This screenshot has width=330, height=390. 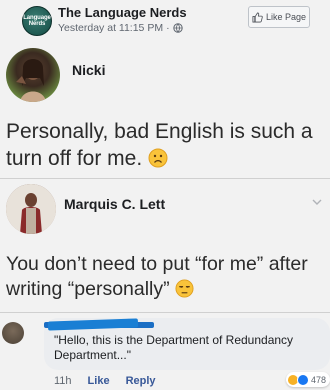 What do you see at coordinates (257, 17) in the screenshot?
I see `thumbs-up-icon` at bounding box center [257, 17].